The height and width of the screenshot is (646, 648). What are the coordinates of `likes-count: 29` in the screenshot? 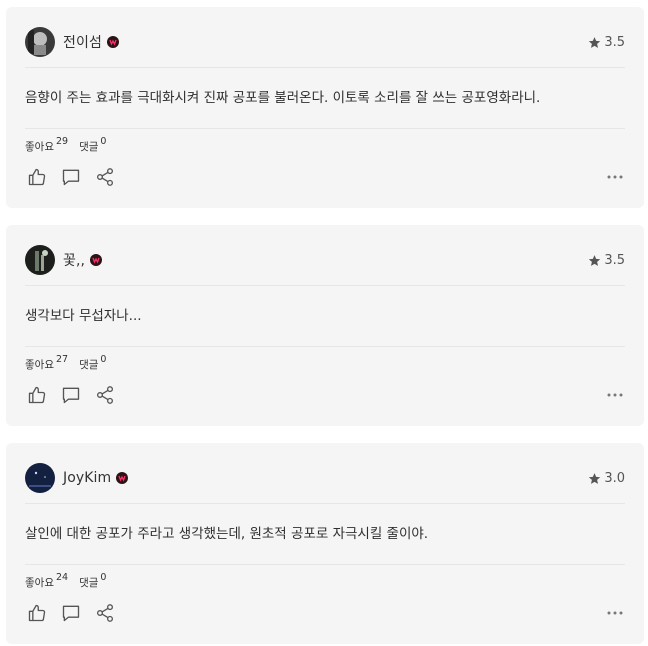 It's located at (62, 141).